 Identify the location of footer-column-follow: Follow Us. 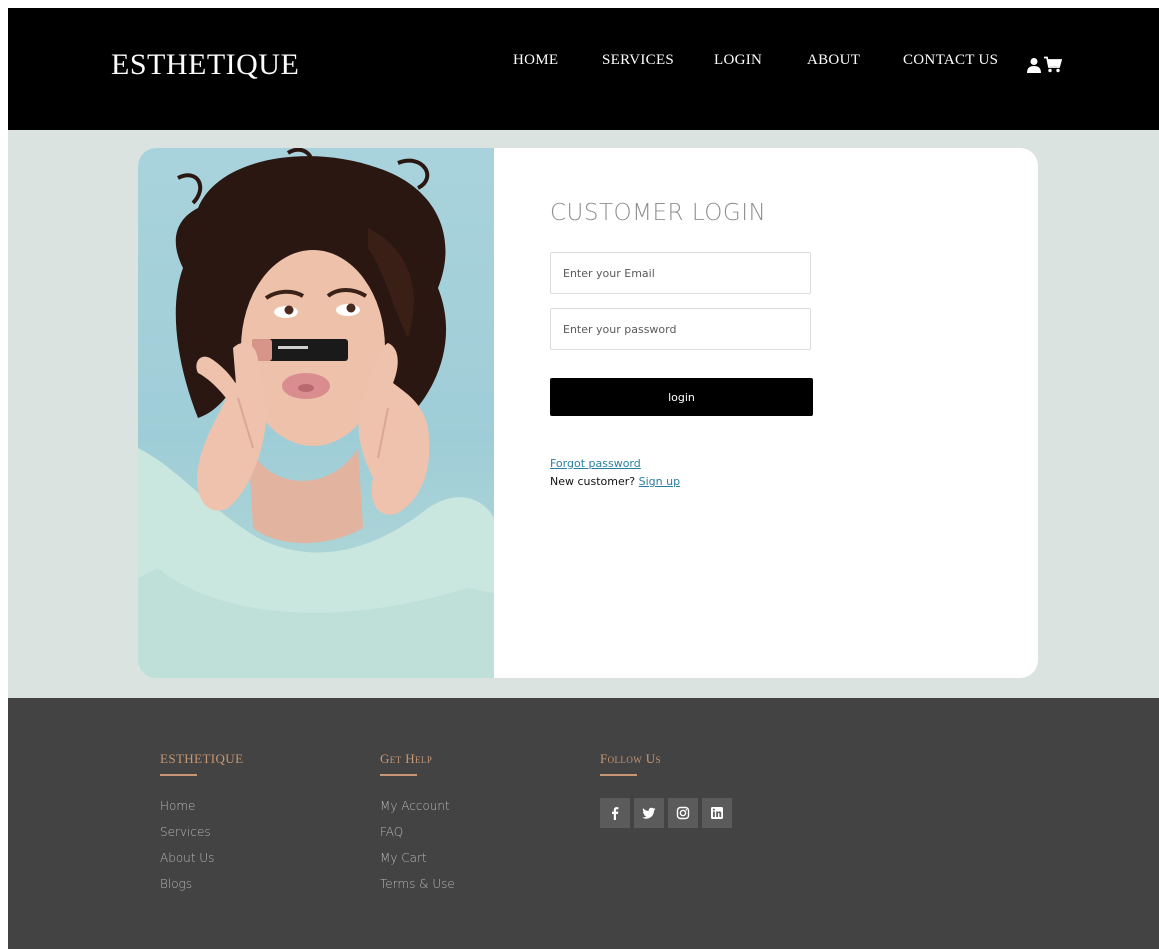
(666, 789).